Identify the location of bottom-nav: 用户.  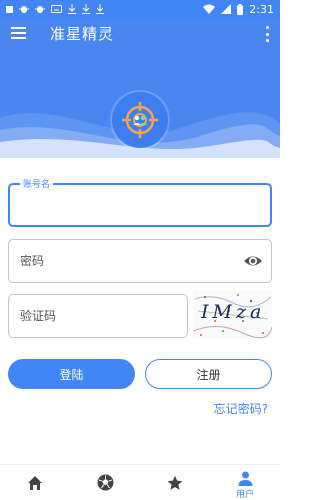
(140, 482).